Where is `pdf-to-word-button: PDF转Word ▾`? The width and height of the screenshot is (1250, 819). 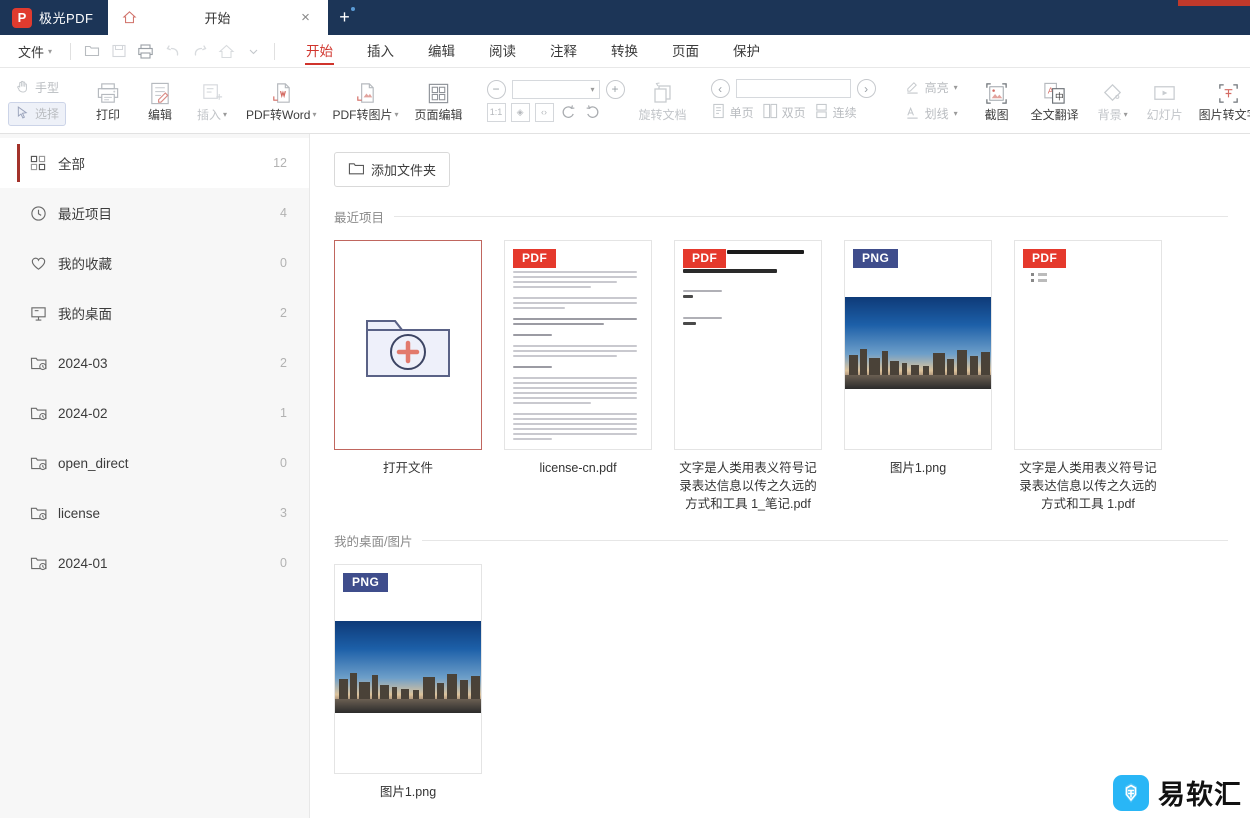
pdf-to-word-button: PDF转Word ▾ is located at coordinates (281, 100).